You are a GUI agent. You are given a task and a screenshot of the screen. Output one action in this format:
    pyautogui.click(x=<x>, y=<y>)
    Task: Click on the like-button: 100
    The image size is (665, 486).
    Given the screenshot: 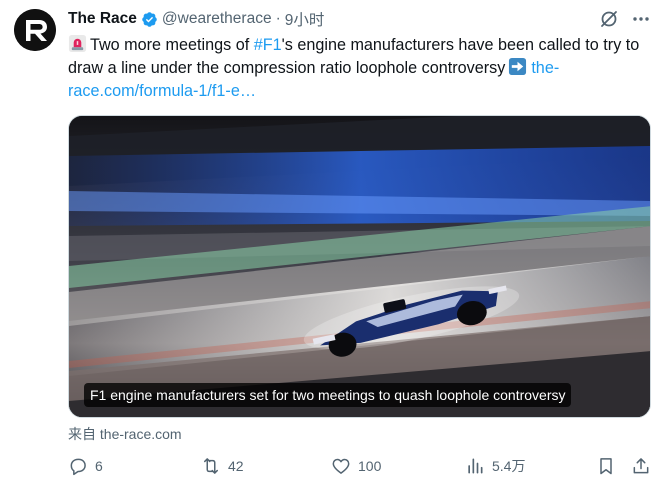 What is the action you would take?
    pyautogui.click(x=356, y=466)
    